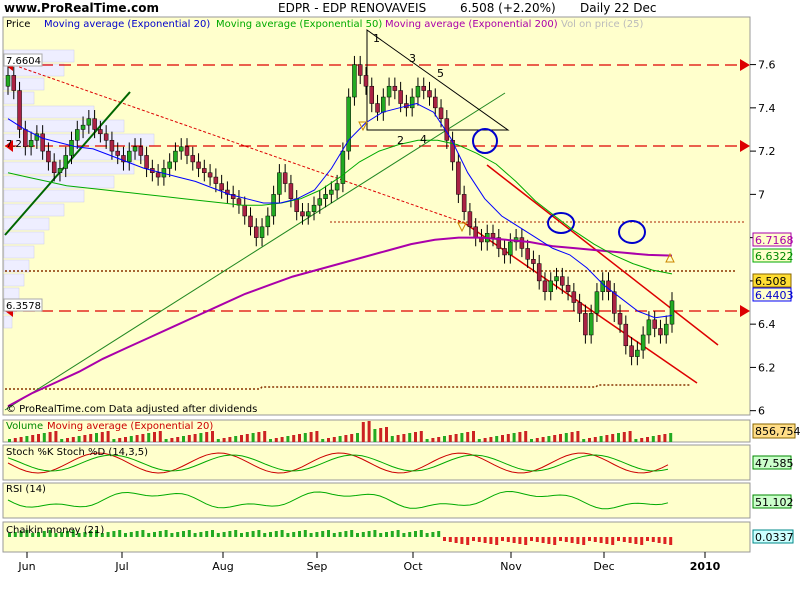 The height and width of the screenshot is (600, 800). I want to click on tag-ema50: 6.6322, so click(774, 256).